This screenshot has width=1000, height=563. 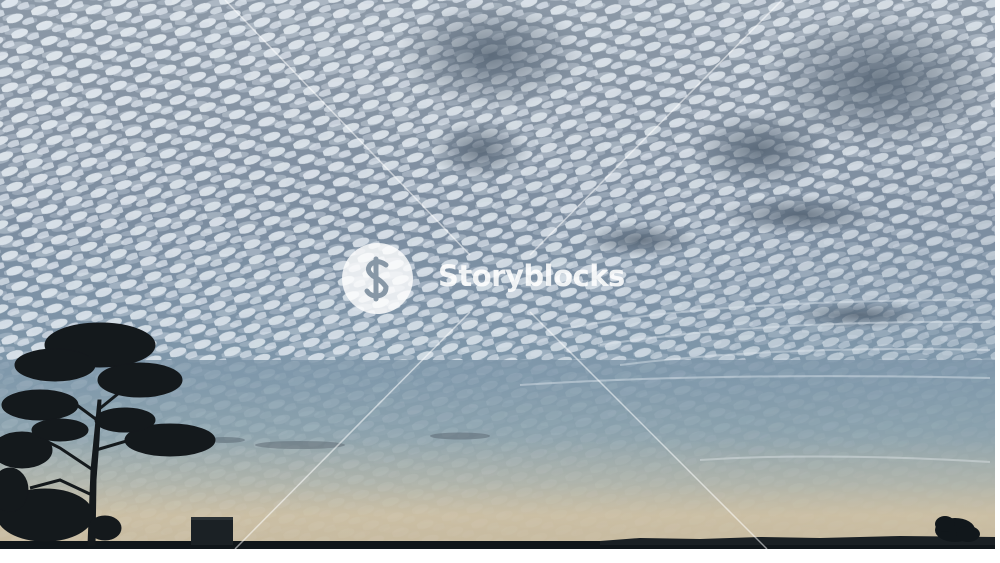 What do you see at coordinates (212, 532) in the screenshot?
I see `building-silhouette` at bounding box center [212, 532].